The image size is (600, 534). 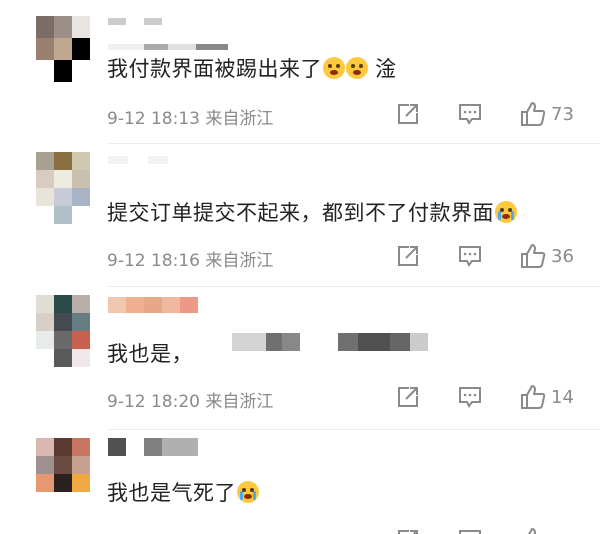 What do you see at coordinates (497, 114) in the screenshot?
I see `comment-actions: 73` at bounding box center [497, 114].